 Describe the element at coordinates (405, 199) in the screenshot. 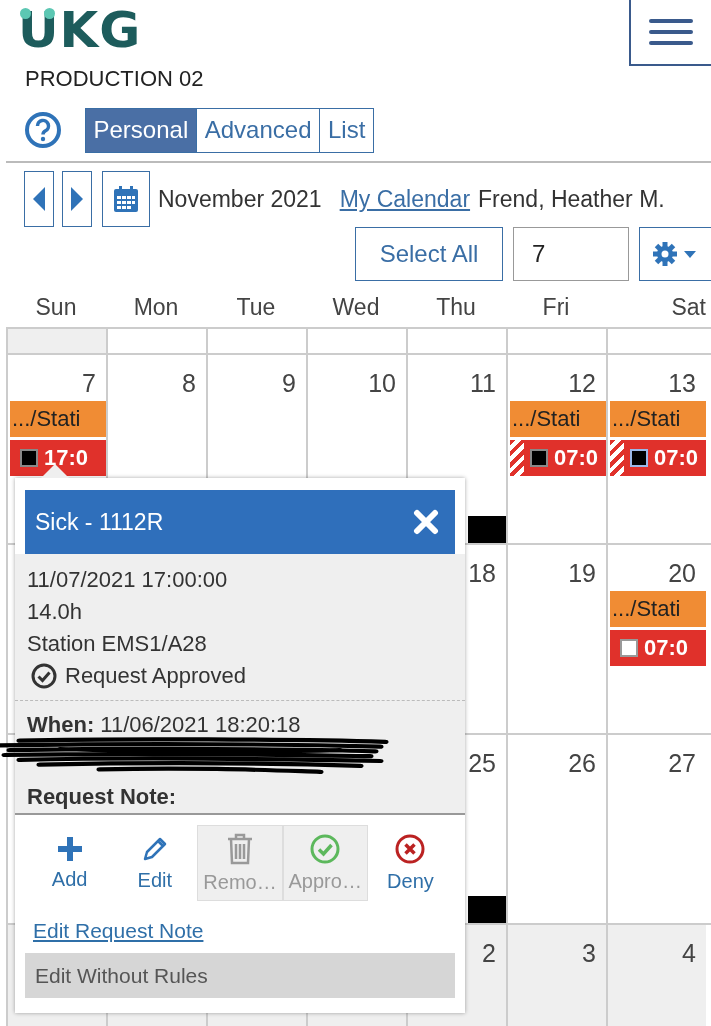

I see `my-calendar-link: My Calendar` at that location.